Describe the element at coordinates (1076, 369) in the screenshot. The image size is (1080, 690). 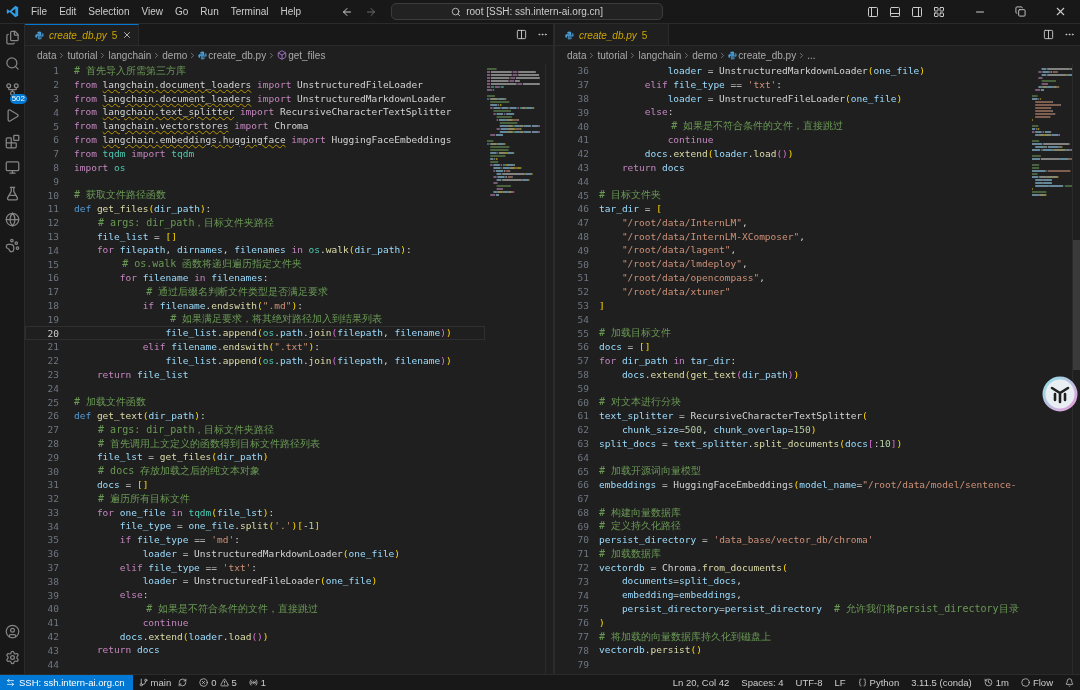
I see `scrollbar` at that location.